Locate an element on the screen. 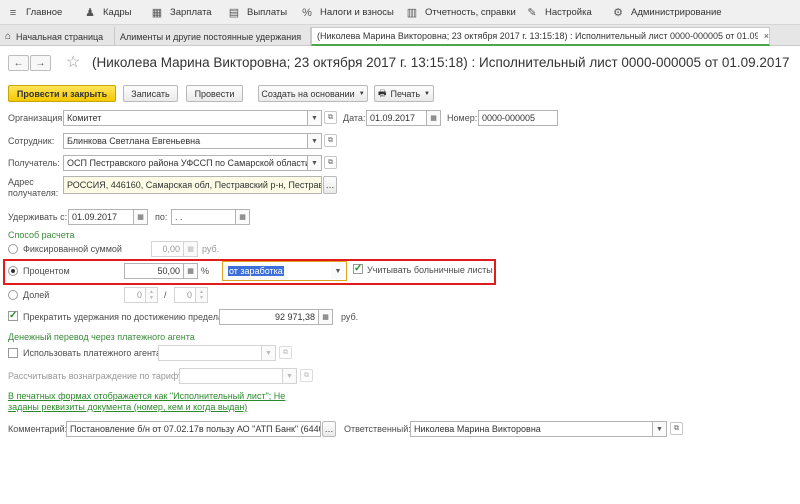  menu-item-main: ≡ Главное is located at coordinates (34, 12).